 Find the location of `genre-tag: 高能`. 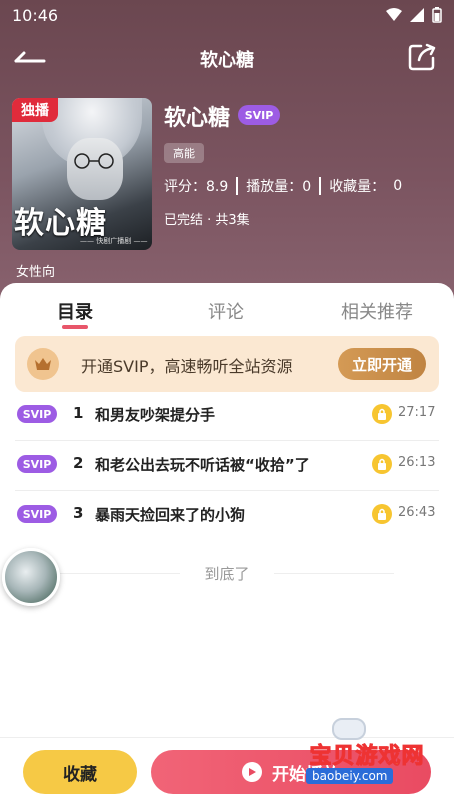

genre-tag: 高能 is located at coordinates (184, 153).